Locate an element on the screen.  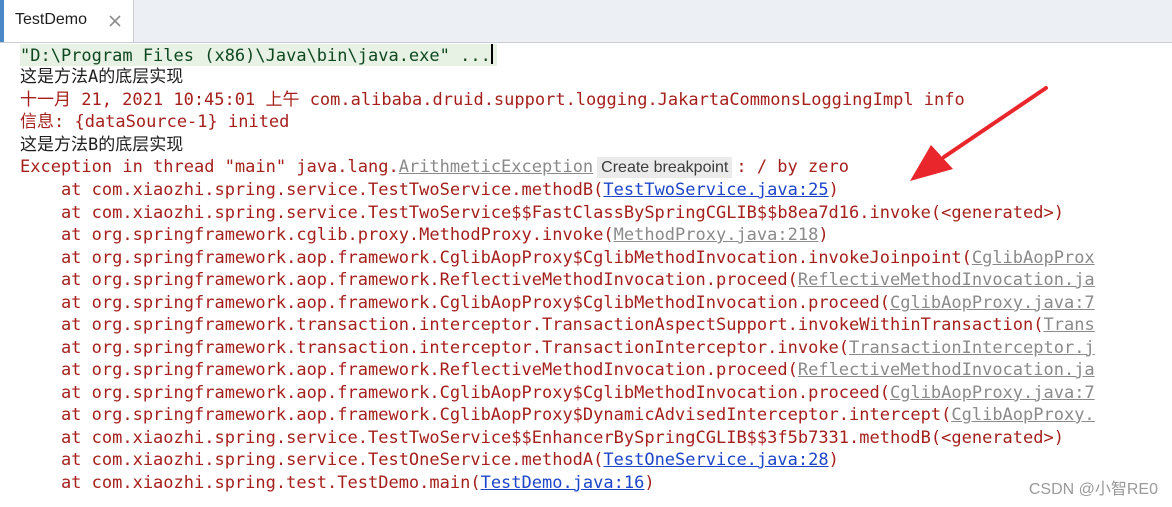
stdout-line-b: 这是方法B的底层实现 is located at coordinates (102, 145).